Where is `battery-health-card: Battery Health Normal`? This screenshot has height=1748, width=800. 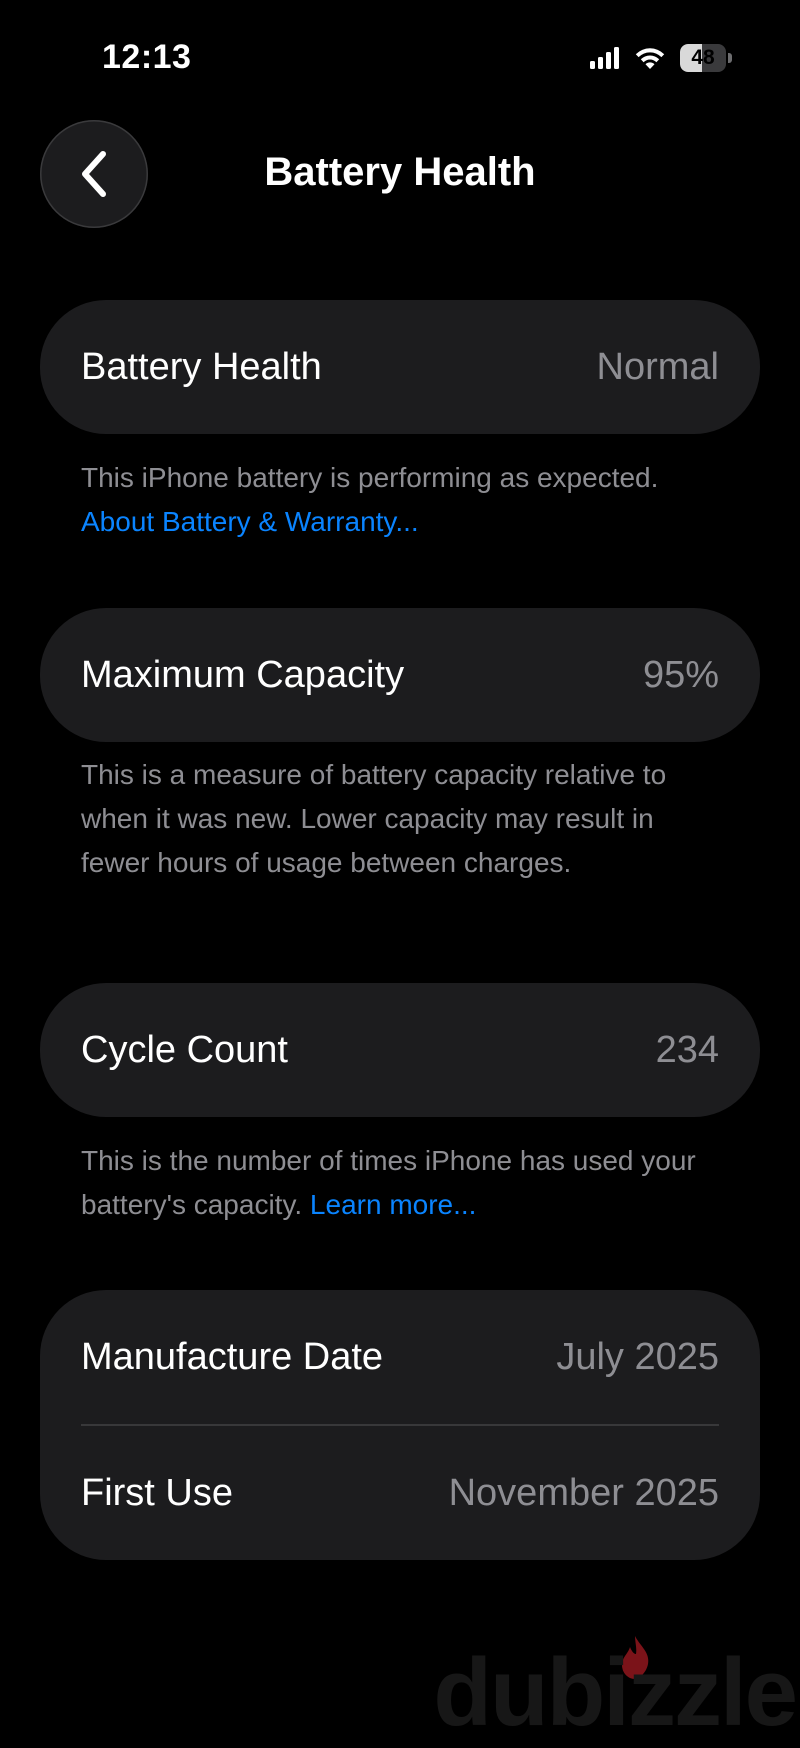
battery-health-card: Battery Health Normal is located at coordinates (400, 367).